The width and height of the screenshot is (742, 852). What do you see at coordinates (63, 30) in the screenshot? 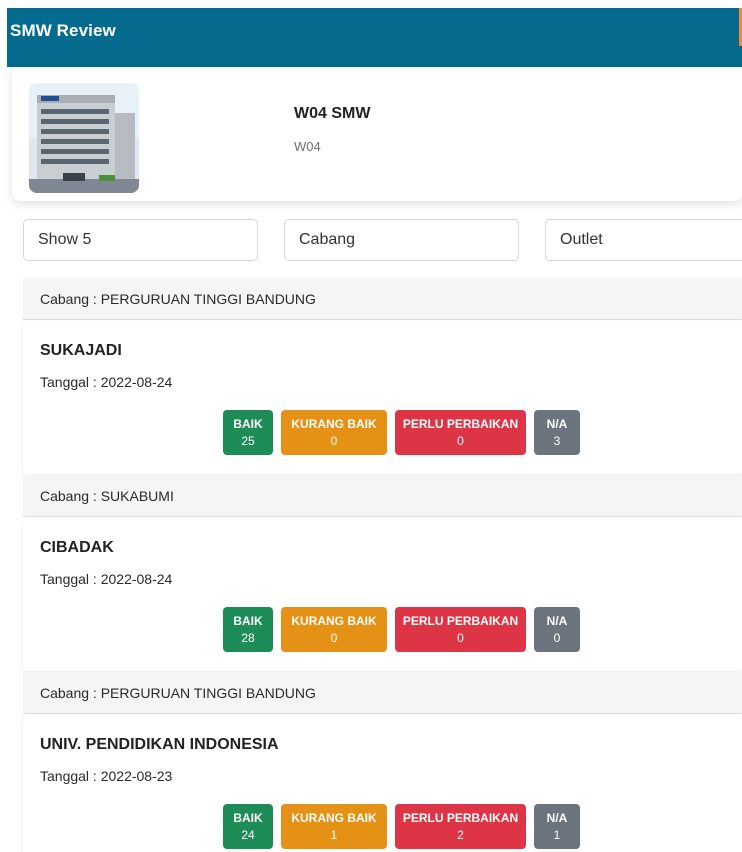
I see `app-title: SMW Review` at bounding box center [63, 30].